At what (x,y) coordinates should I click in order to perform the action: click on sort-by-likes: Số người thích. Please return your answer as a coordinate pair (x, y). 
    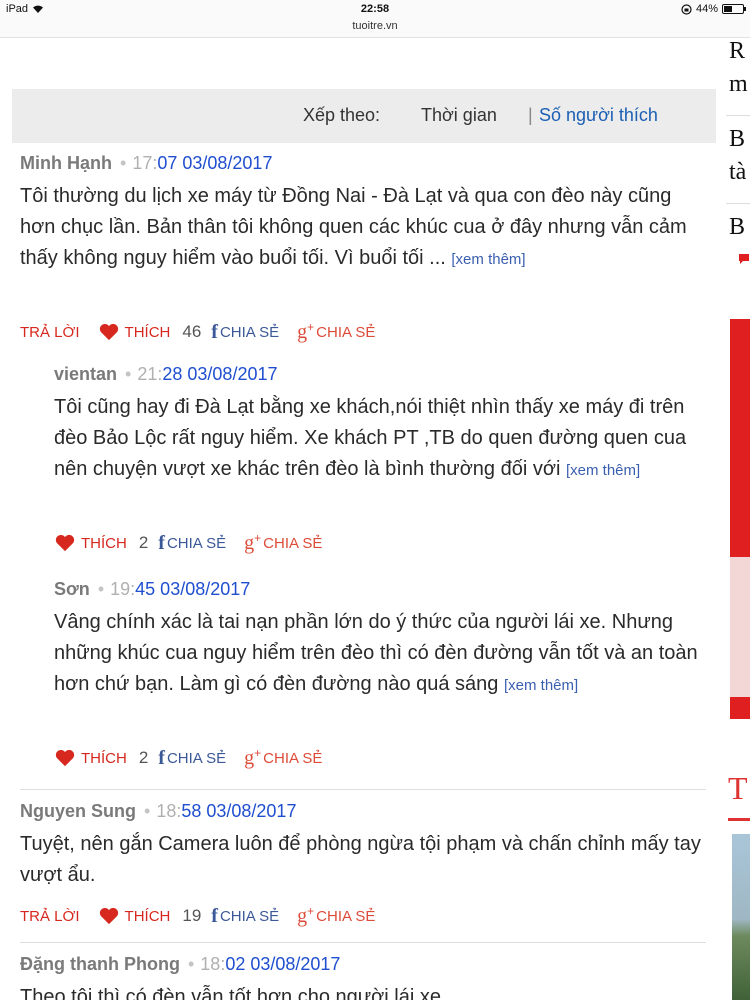
    Looking at the image, I should click on (598, 115).